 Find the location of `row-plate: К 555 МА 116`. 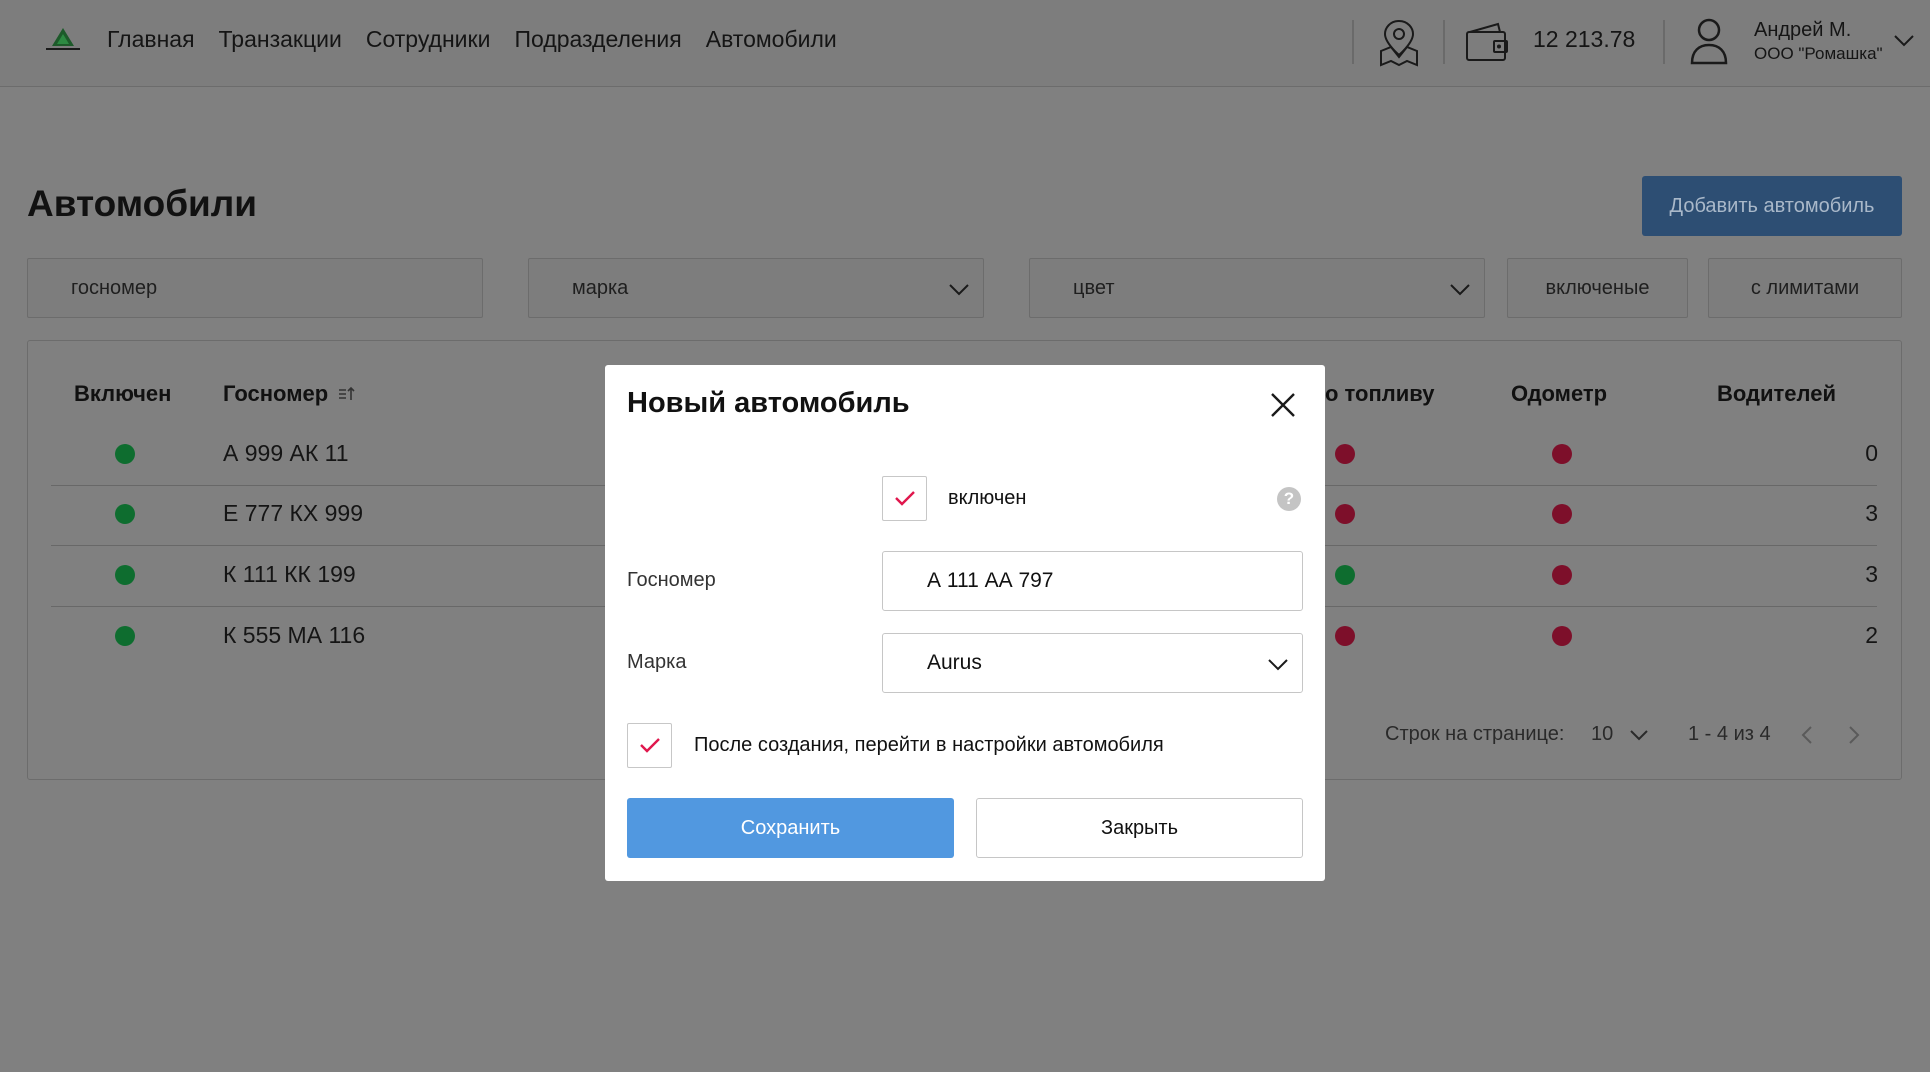

row-plate: К 555 МА 116 is located at coordinates (294, 635).